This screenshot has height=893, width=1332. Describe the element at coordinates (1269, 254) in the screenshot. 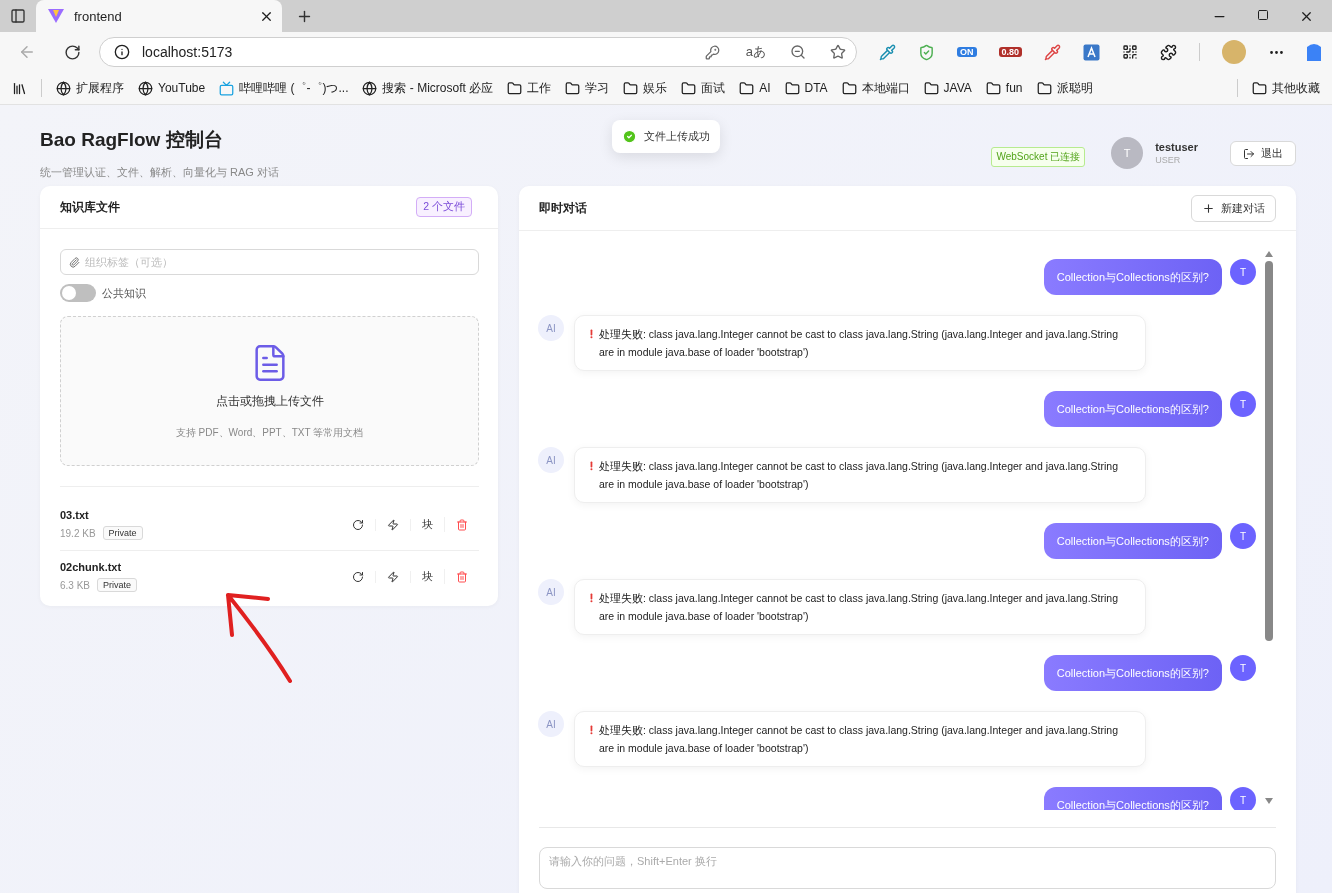

I see `scroll-up-icon` at that location.